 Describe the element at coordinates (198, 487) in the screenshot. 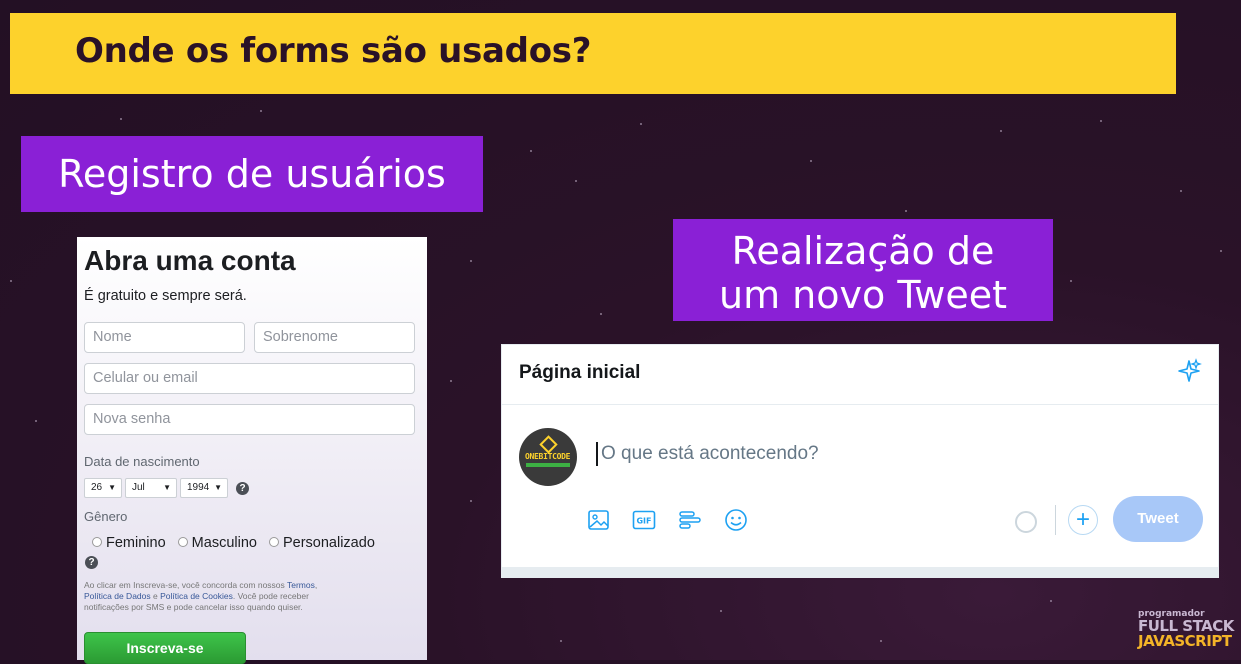

I see `year-value: 1994` at that location.